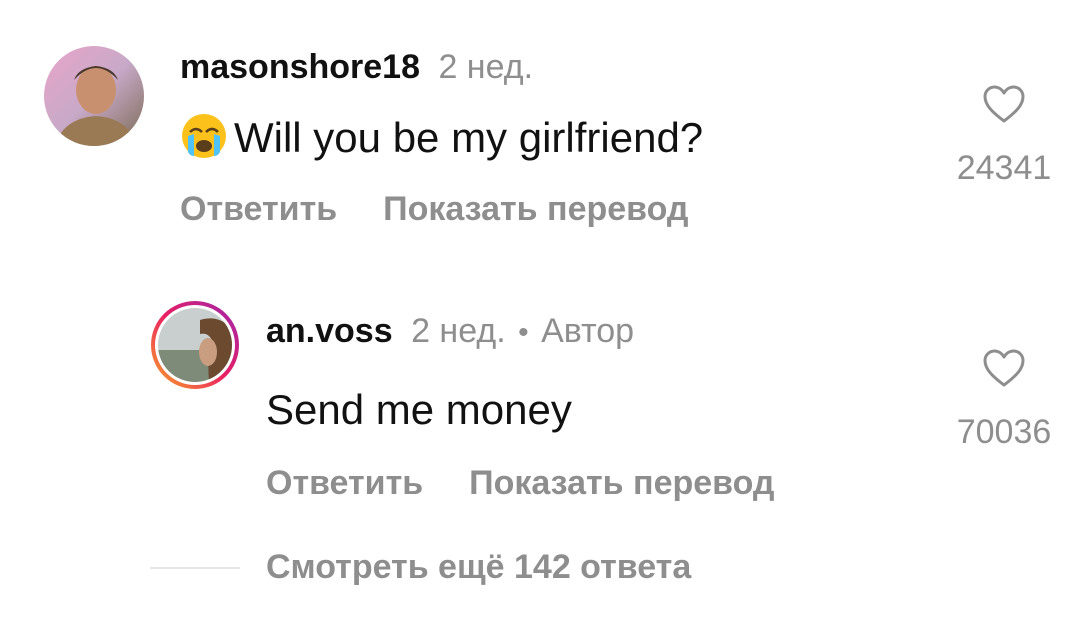  I want to click on like-count: 70036, so click(1004, 432).